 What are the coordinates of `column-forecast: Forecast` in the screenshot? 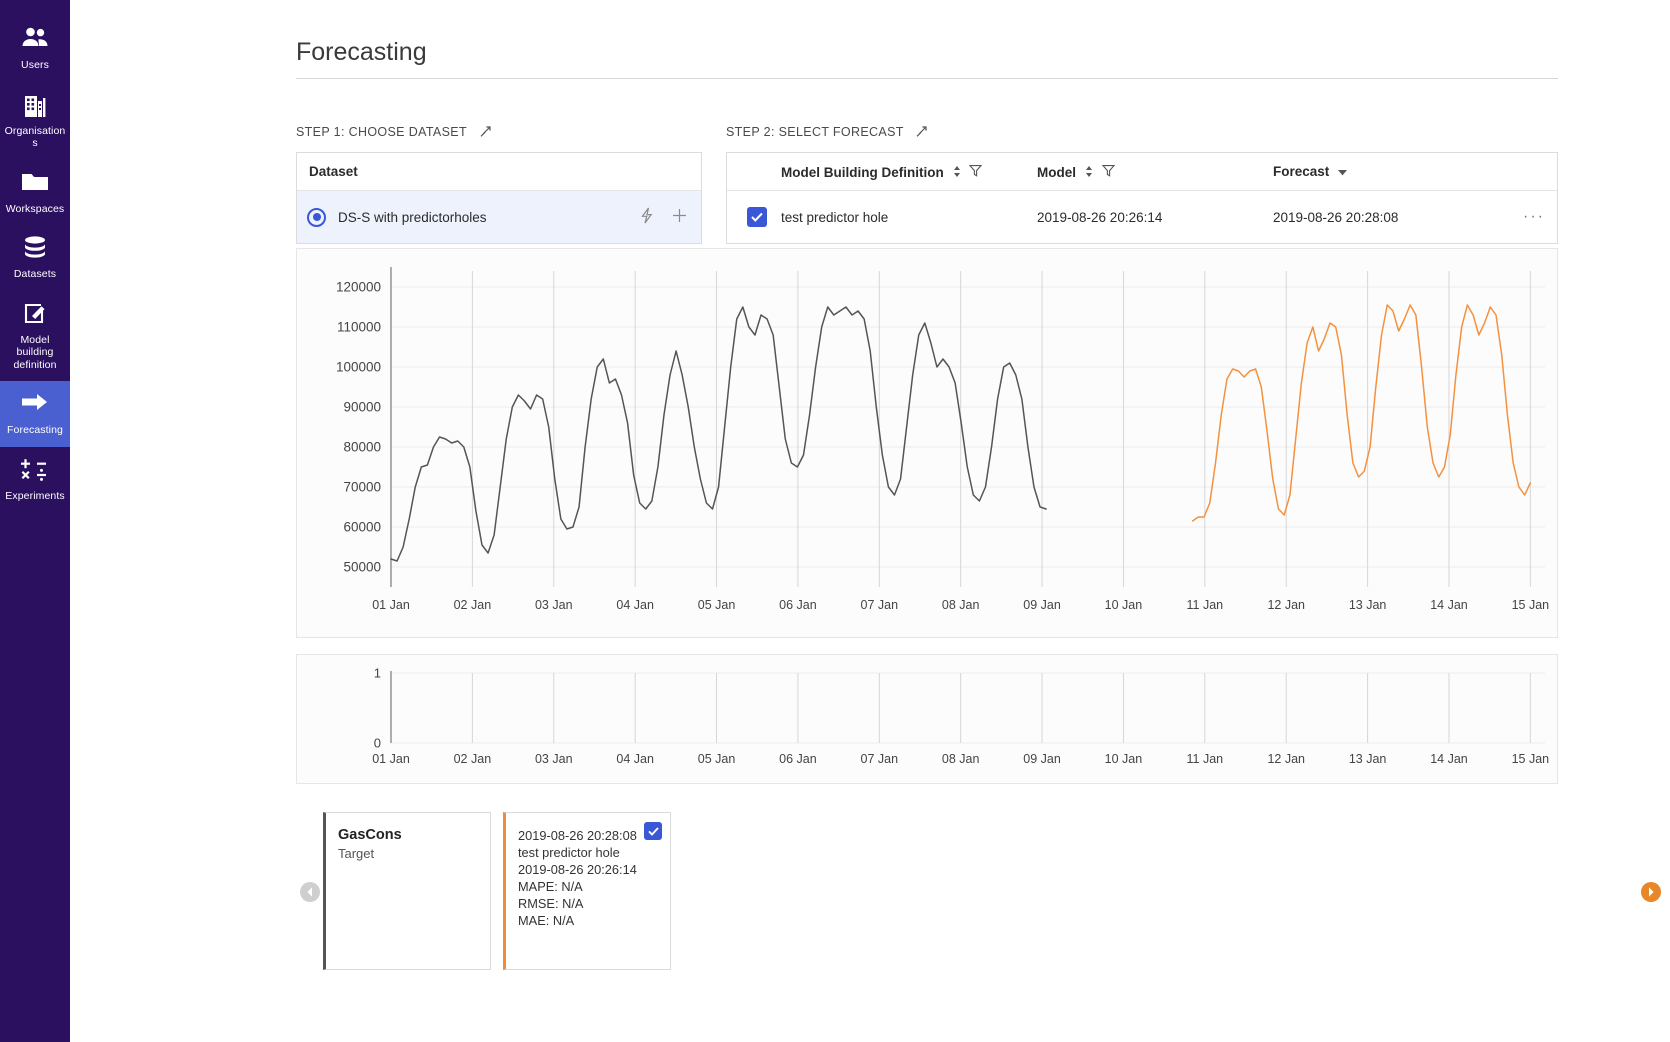 It's located at (1398, 171).